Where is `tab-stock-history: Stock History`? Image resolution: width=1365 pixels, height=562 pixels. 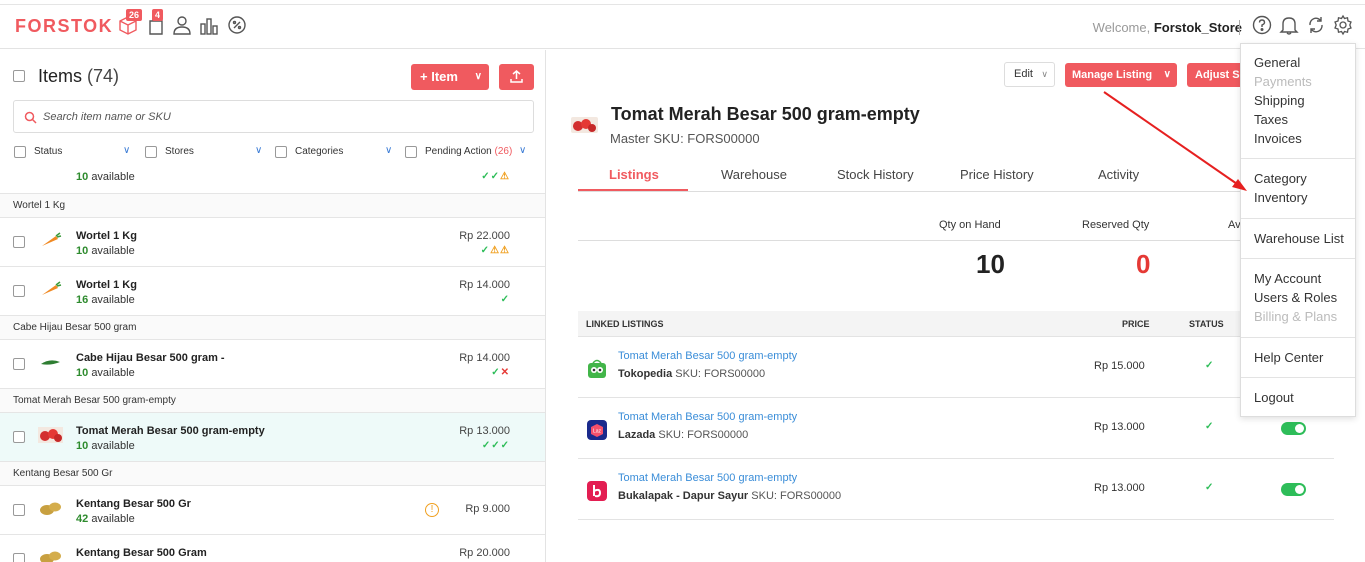
tab-stock-history: Stock History is located at coordinates (875, 174).